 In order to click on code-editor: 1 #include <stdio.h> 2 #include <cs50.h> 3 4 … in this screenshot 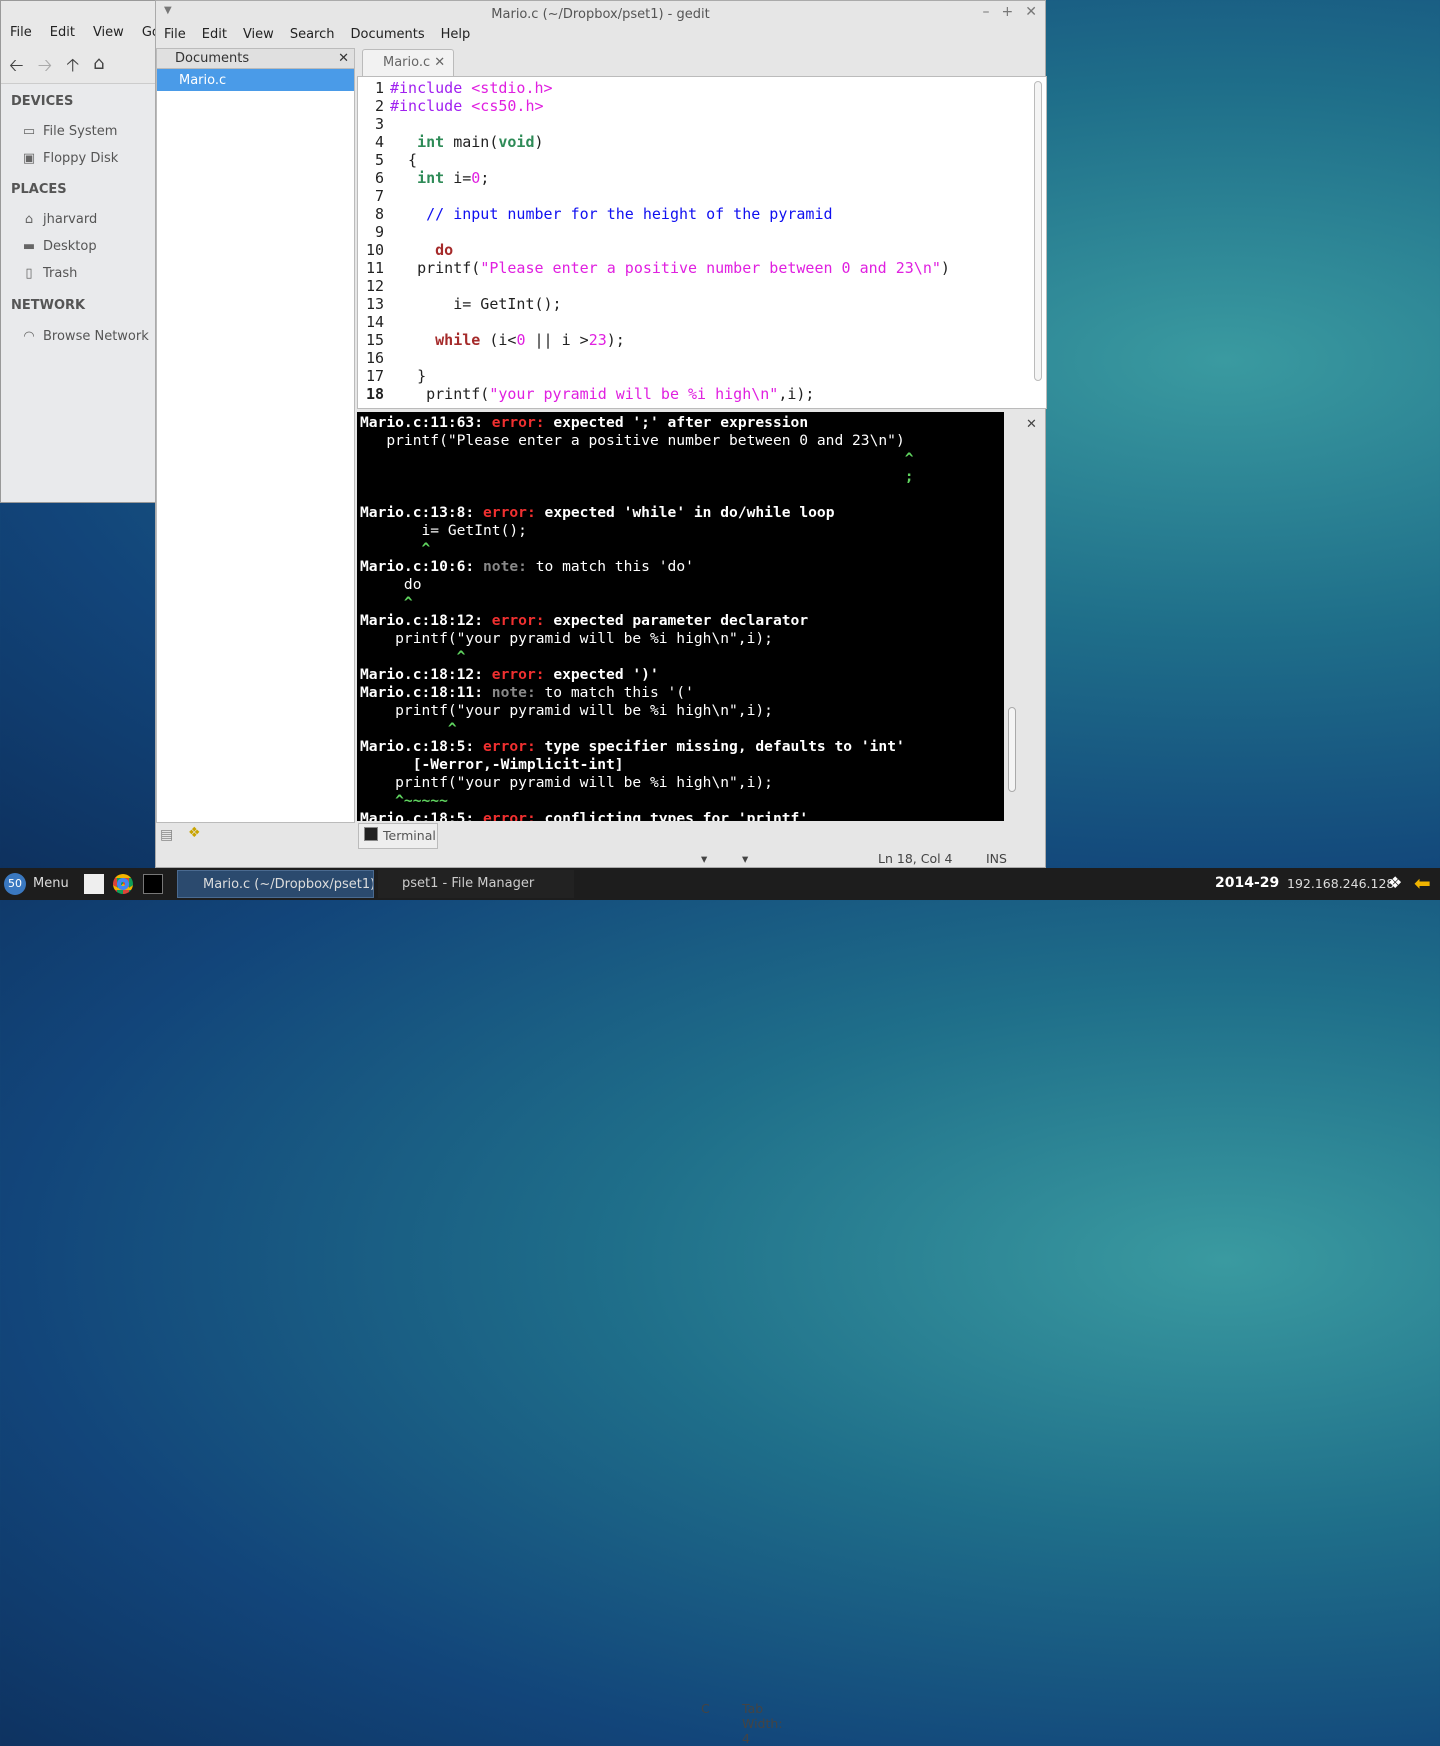, I will do `click(702, 242)`.